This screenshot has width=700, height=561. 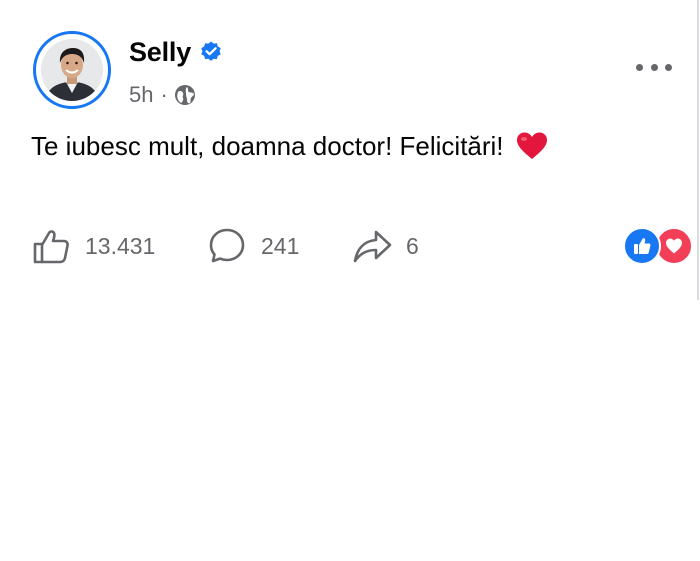 I want to click on share-arrow-icon, so click(x=372, y=246).